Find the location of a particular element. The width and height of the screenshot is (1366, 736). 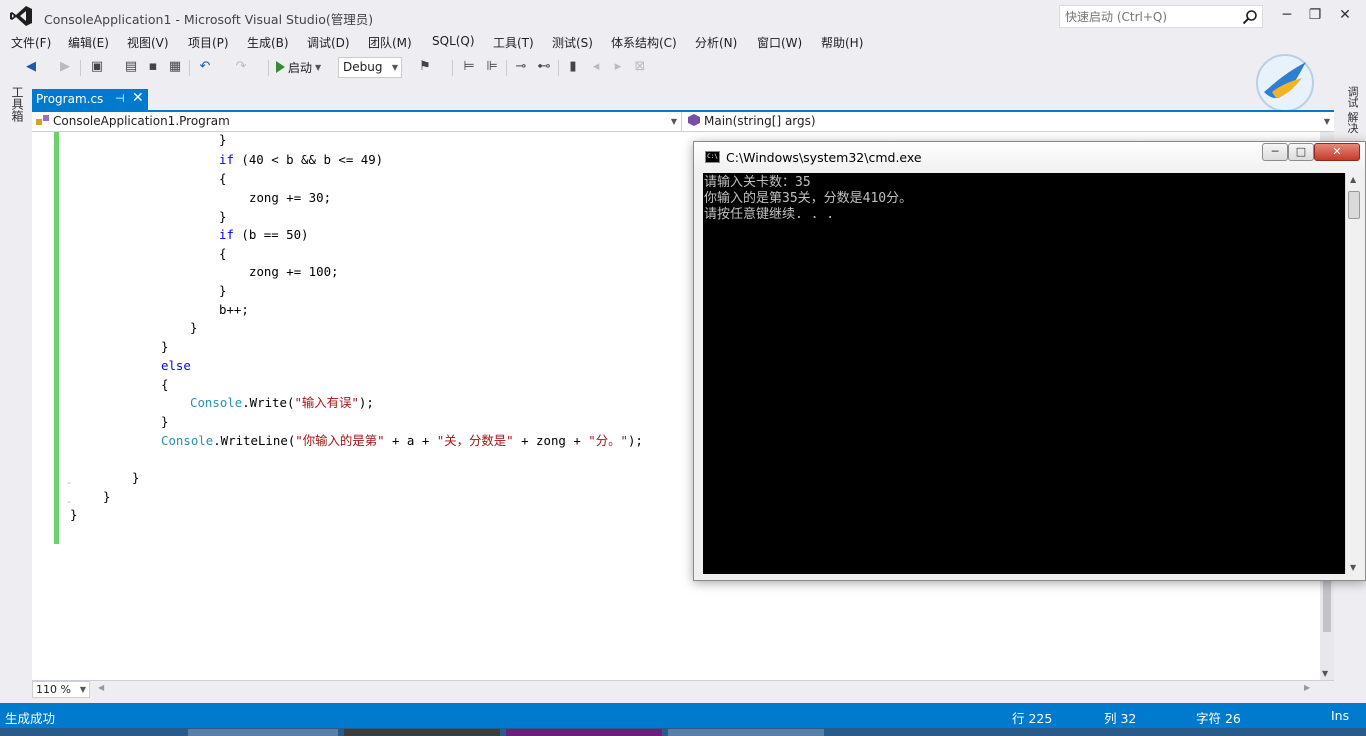

configuration-value: Debug is located at coordinates (363, 67).